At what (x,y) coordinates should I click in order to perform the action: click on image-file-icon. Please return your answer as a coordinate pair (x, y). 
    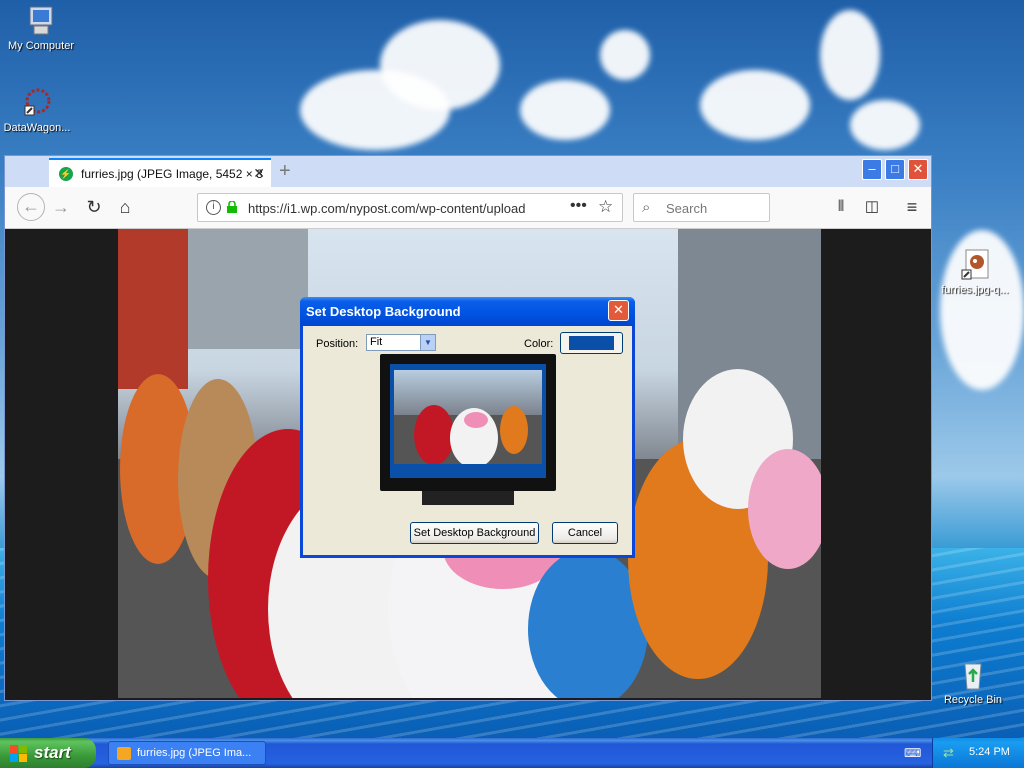
    Looking at the image, I should click on (975, 265).